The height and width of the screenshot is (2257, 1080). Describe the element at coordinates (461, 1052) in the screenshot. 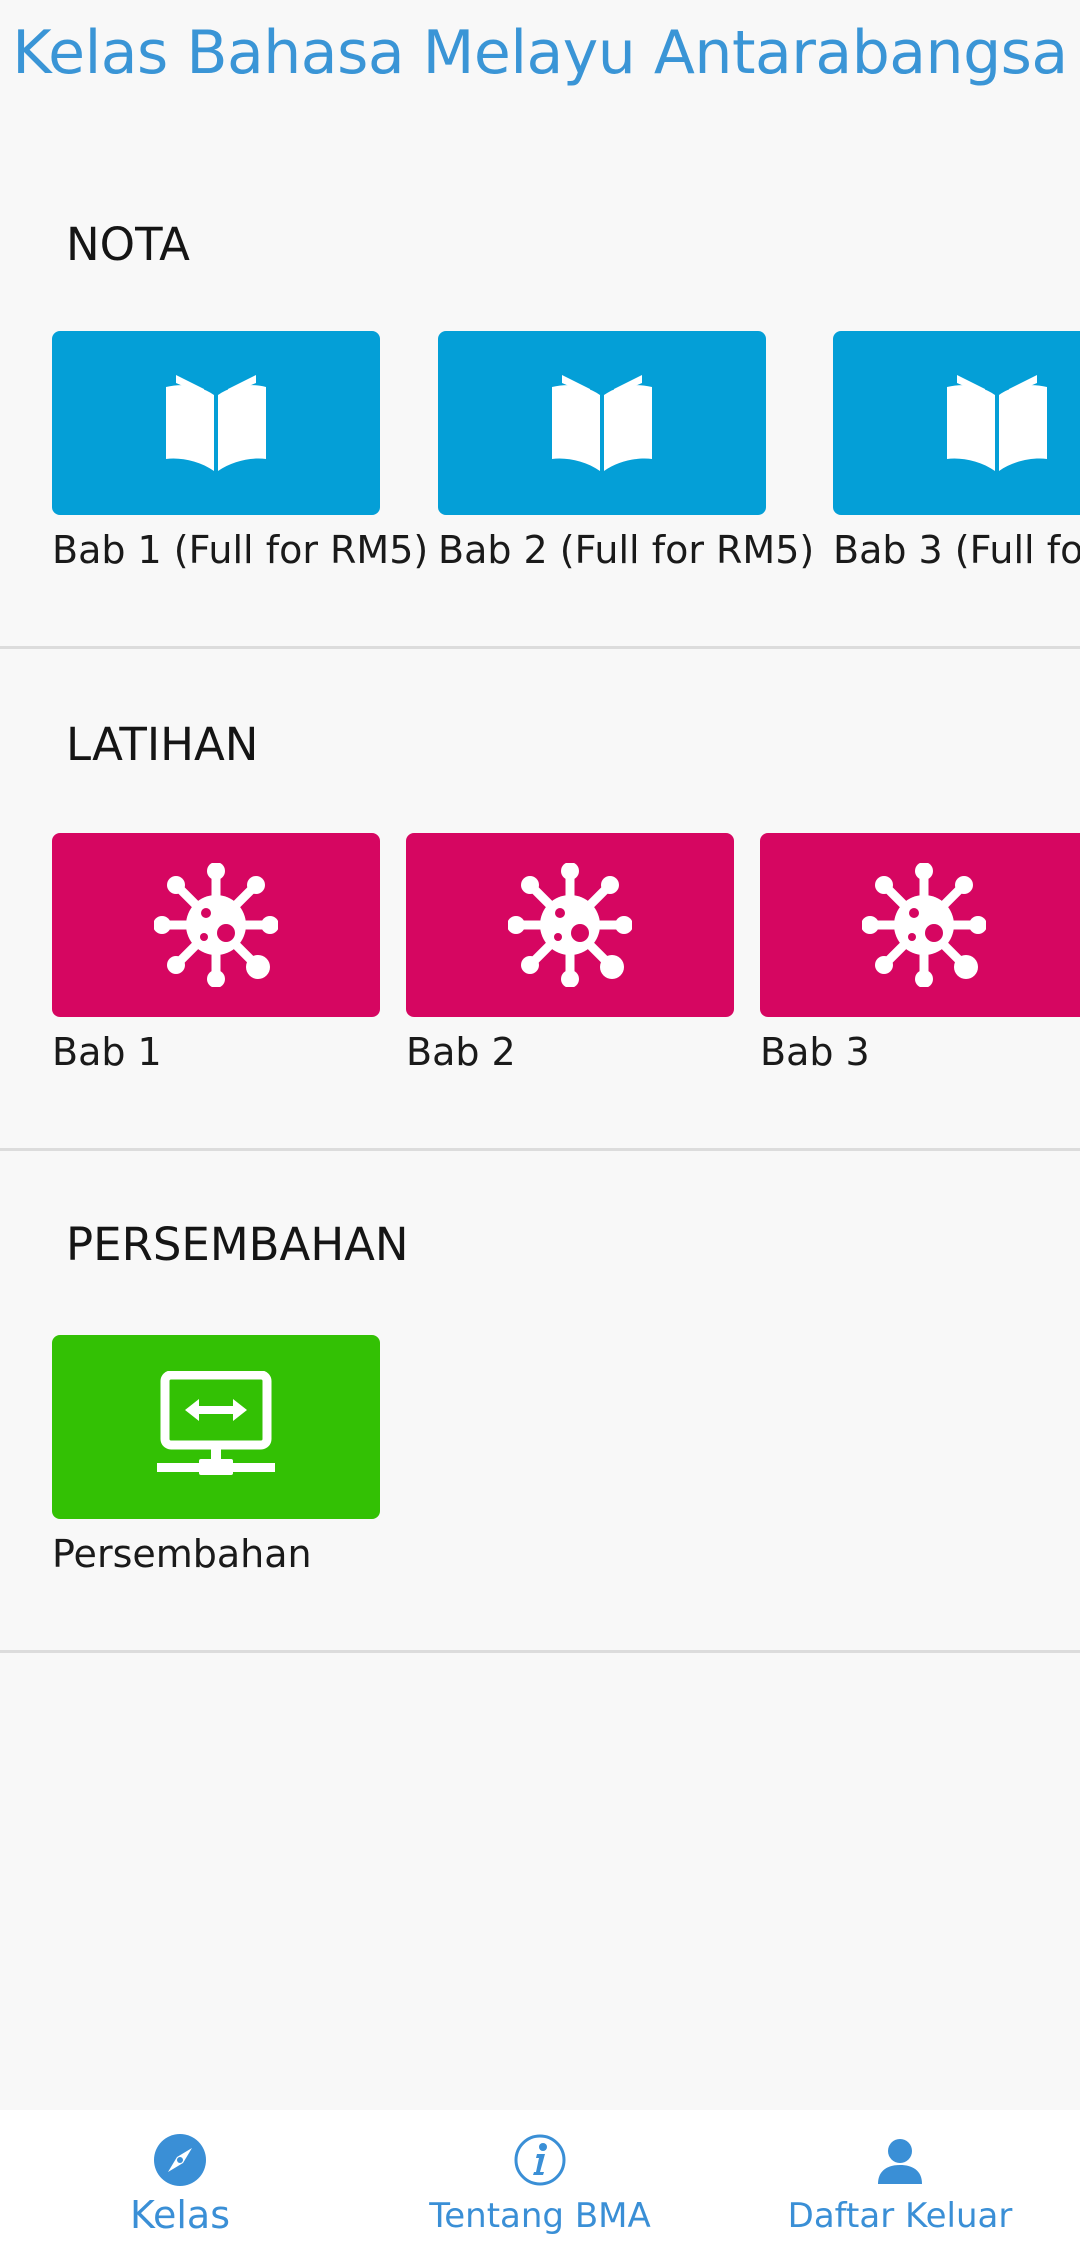

I see `latihan-label-bab-2: Bab 2` at that location.